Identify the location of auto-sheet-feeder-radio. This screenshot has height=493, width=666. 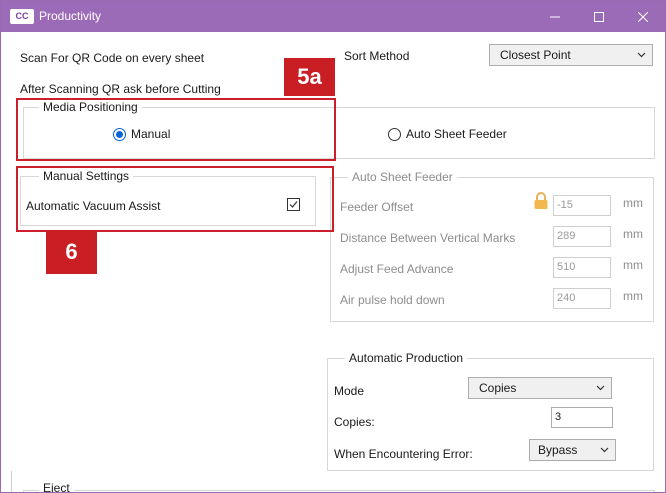
(394, 134).